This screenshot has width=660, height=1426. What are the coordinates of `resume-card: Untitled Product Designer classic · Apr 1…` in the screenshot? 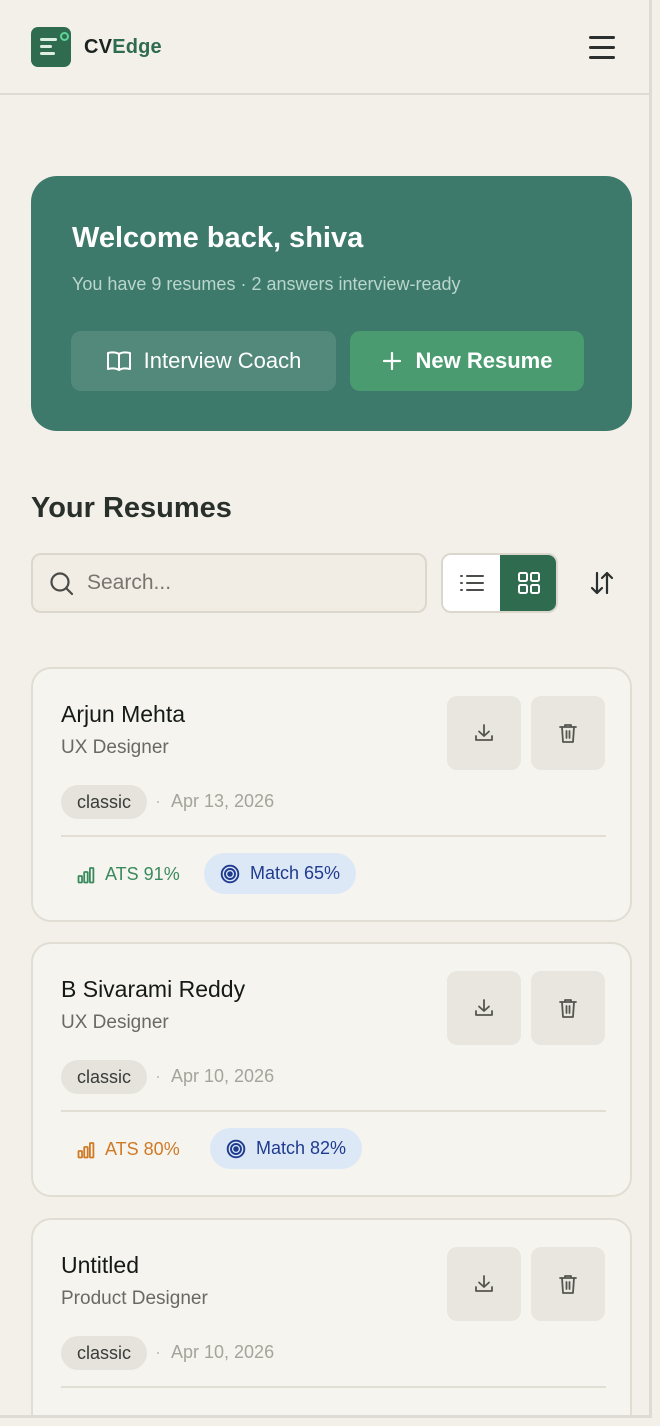 It's located at (331, 1316).